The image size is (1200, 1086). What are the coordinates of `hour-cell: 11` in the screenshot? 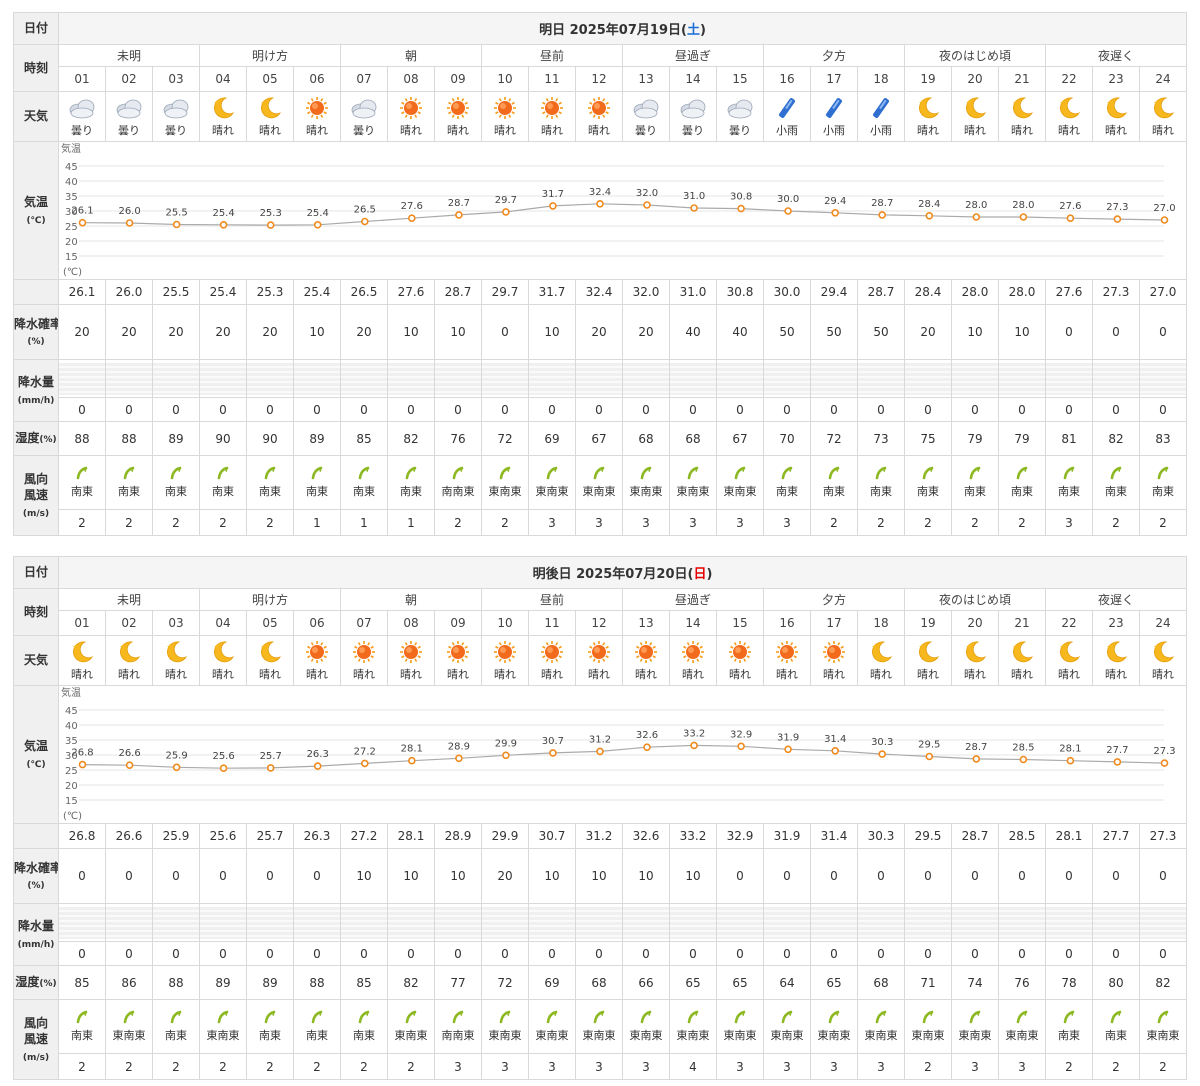 It's located at (552, 79).